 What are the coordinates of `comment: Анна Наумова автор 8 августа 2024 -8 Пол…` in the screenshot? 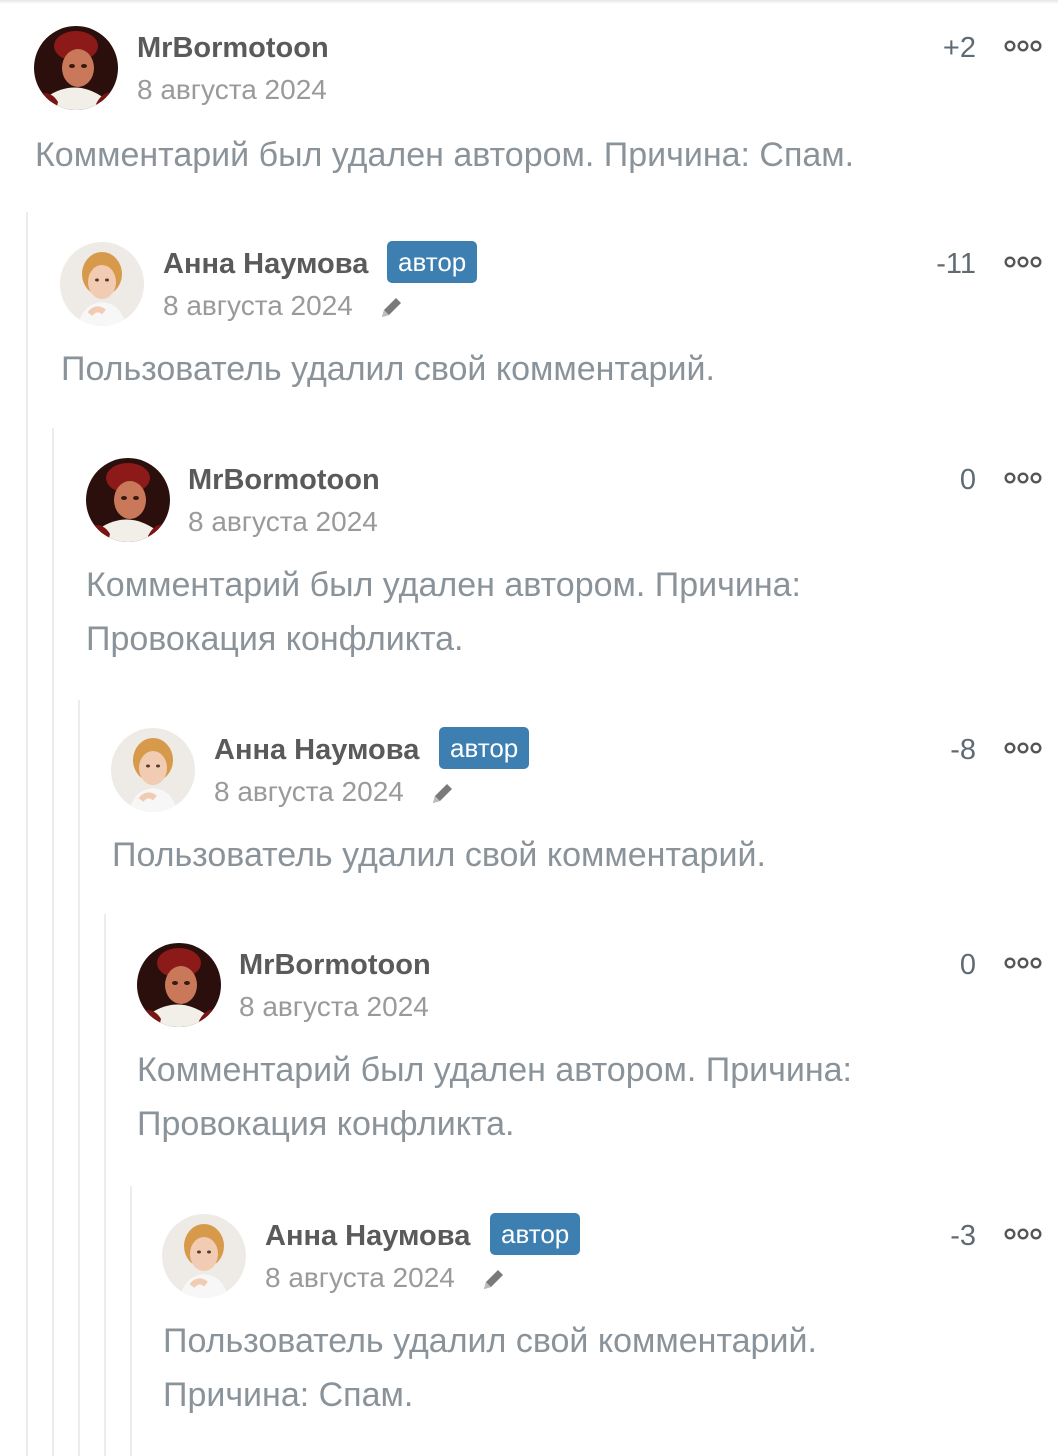 It's located at (584, 811).